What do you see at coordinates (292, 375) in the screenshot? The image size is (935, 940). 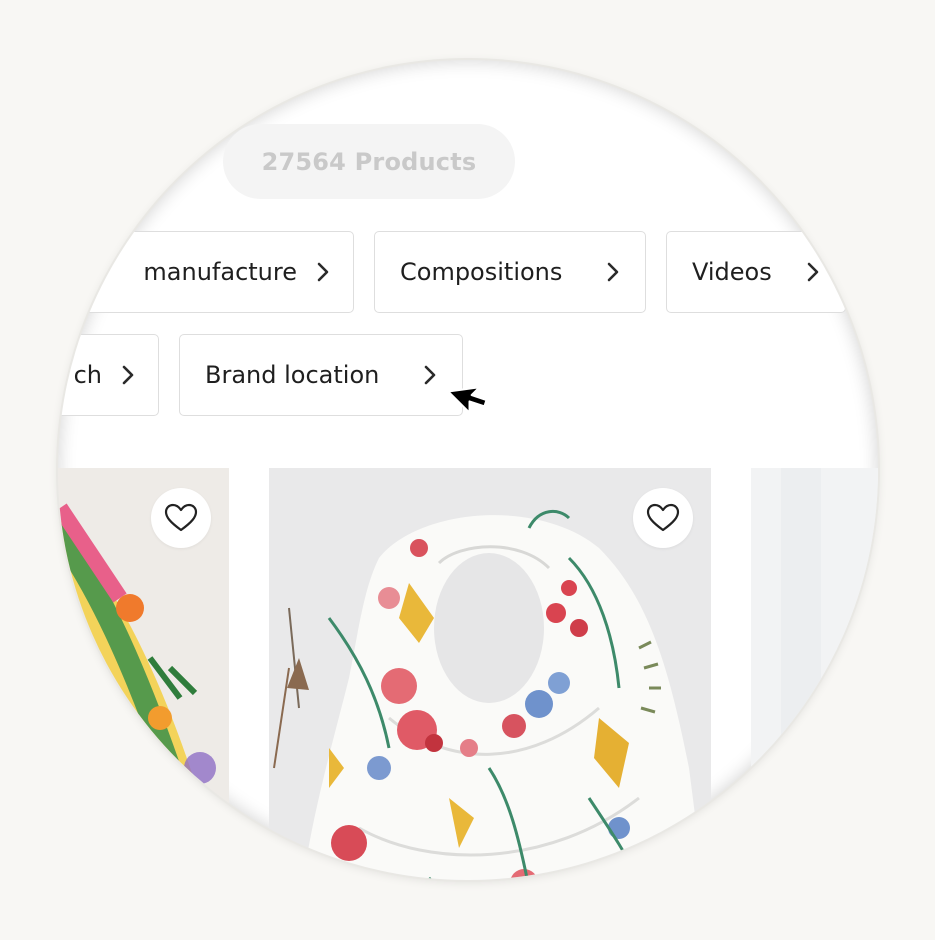 I see `filter-chip-label: Brand location` at bounding box center [292, 375].